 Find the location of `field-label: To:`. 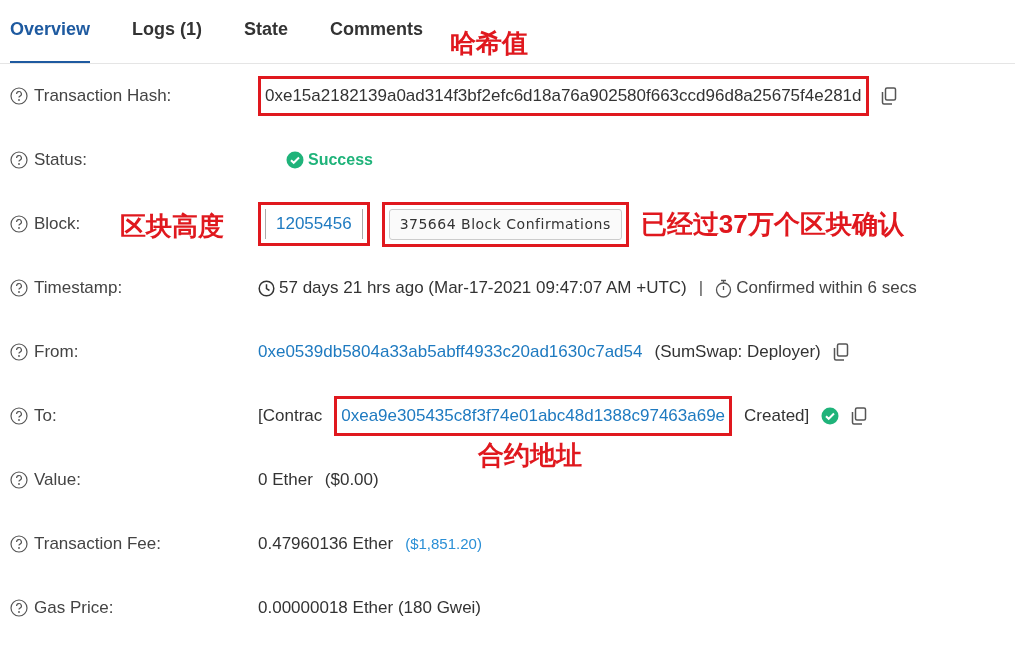

field-label: To: is located at coordinates (45, 416).